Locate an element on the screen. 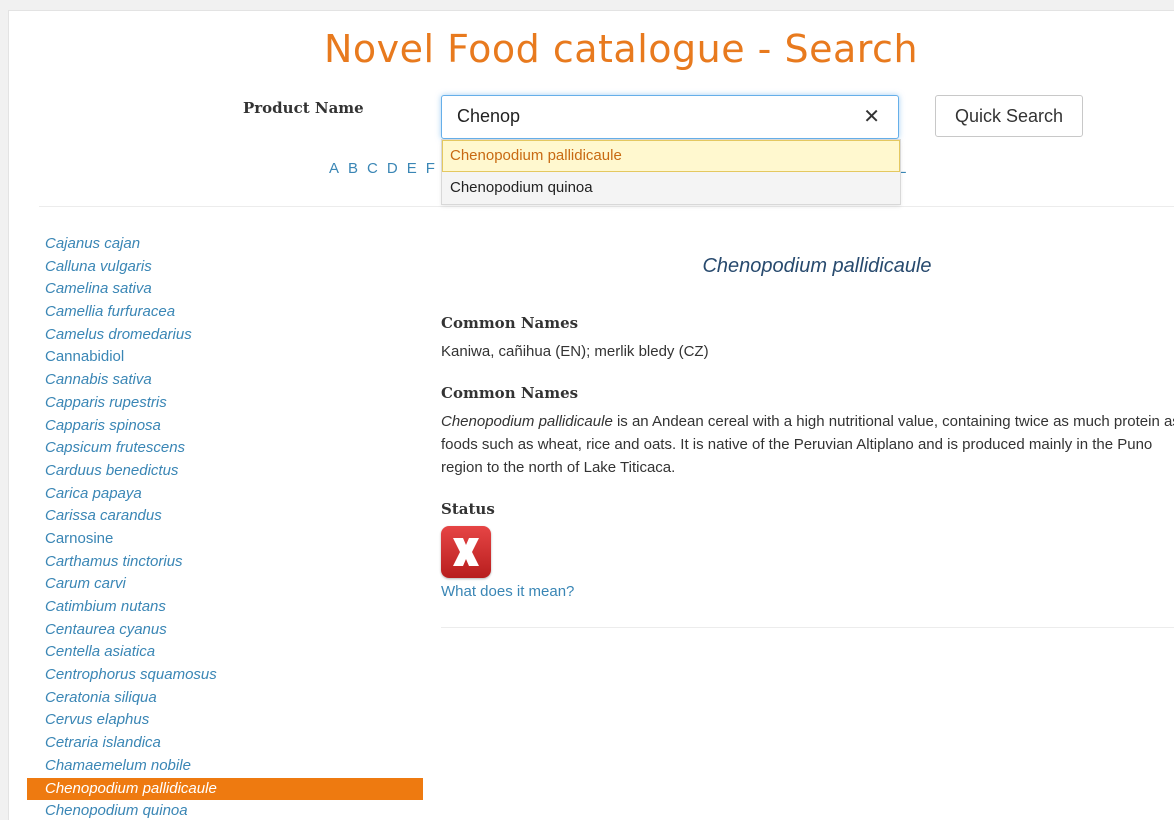 The height and width of the screenshot is (820, 1174). what-does-it-mean-link: What does it mean? is located at coordinates (507, 591).